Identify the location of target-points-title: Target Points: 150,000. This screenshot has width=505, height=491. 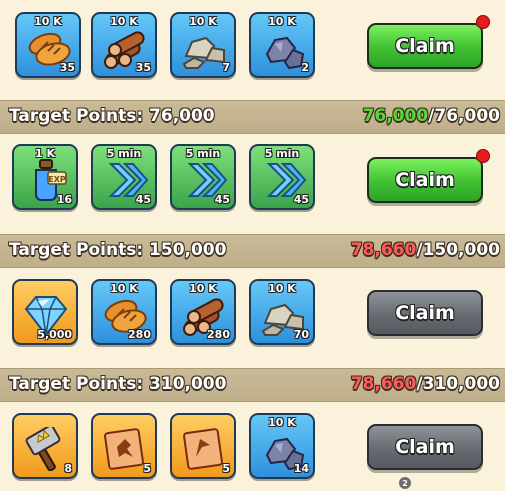
(118, 250).